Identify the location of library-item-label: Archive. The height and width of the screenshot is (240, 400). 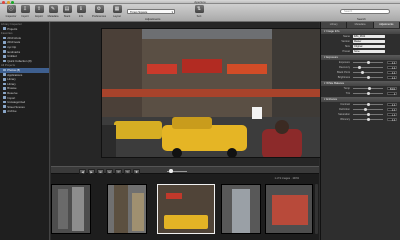
(12, 111).